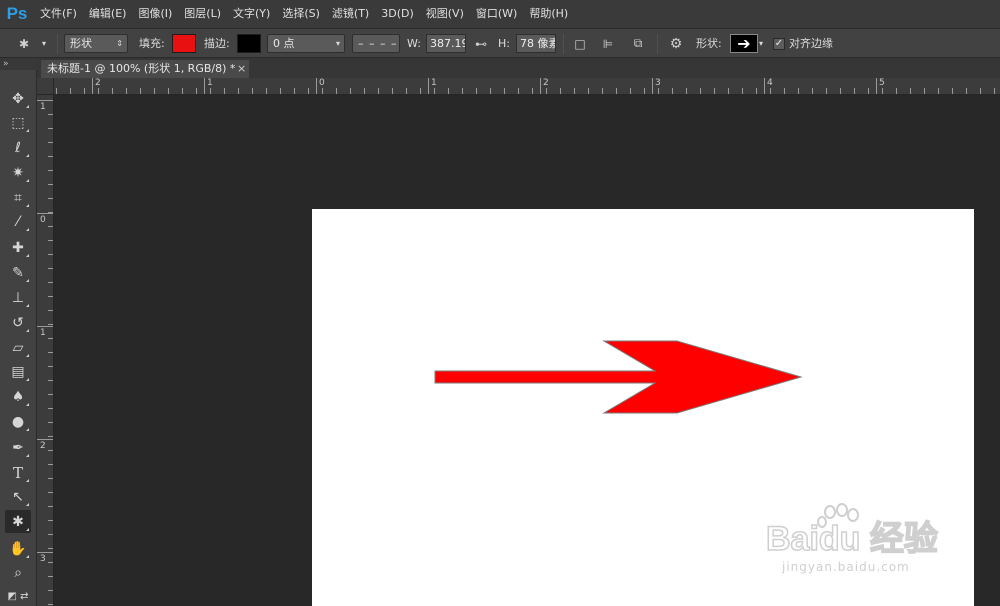  Describe the element at coordinates (18, 322) in the screenshot. I see `history-brush-tool-icon: ↺` at that location.